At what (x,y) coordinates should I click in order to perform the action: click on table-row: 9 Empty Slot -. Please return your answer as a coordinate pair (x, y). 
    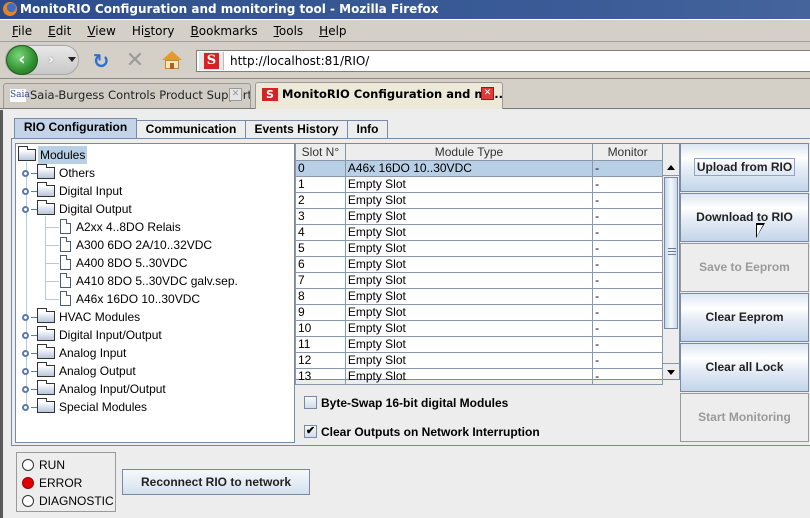
    Looking at the image, I should click on (479, 312).